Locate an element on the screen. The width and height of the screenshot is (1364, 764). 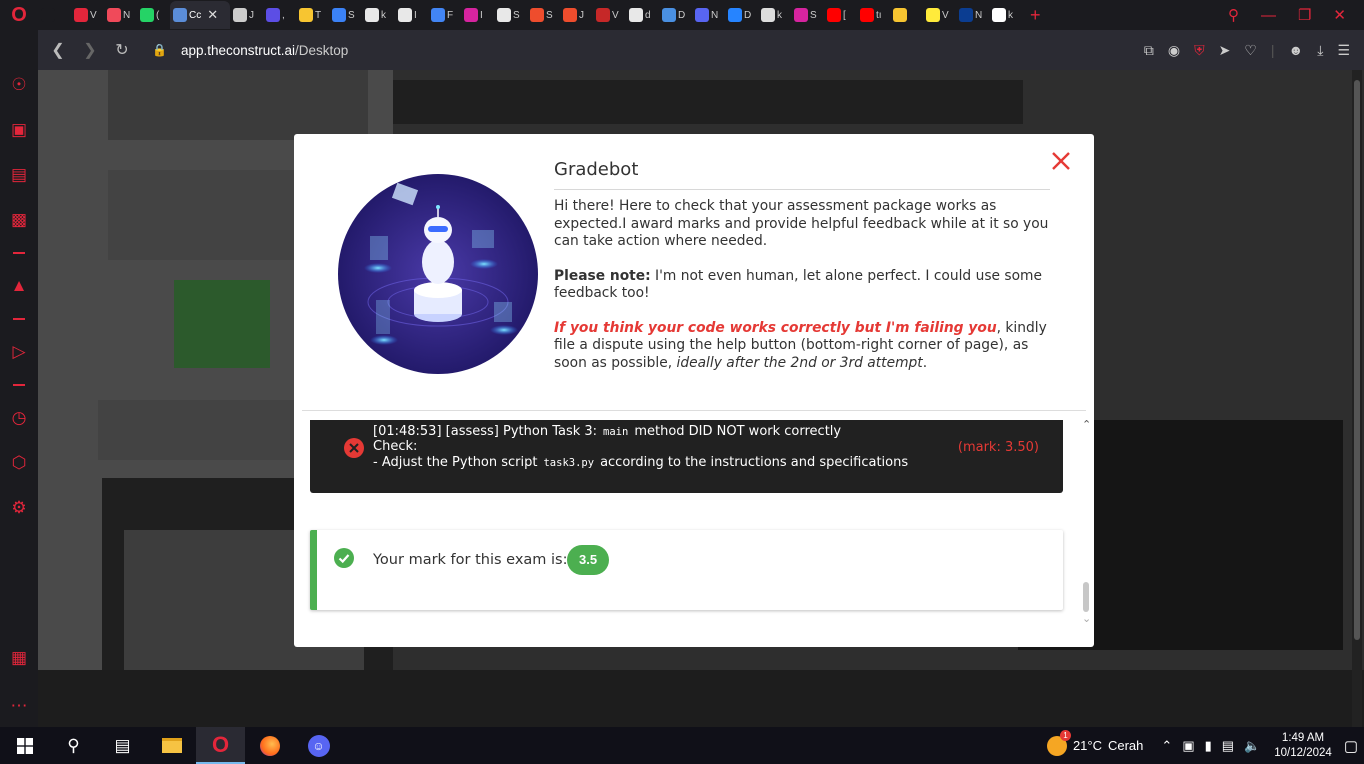
gallery-icon: ▦ is located at coordinates (19, 658).